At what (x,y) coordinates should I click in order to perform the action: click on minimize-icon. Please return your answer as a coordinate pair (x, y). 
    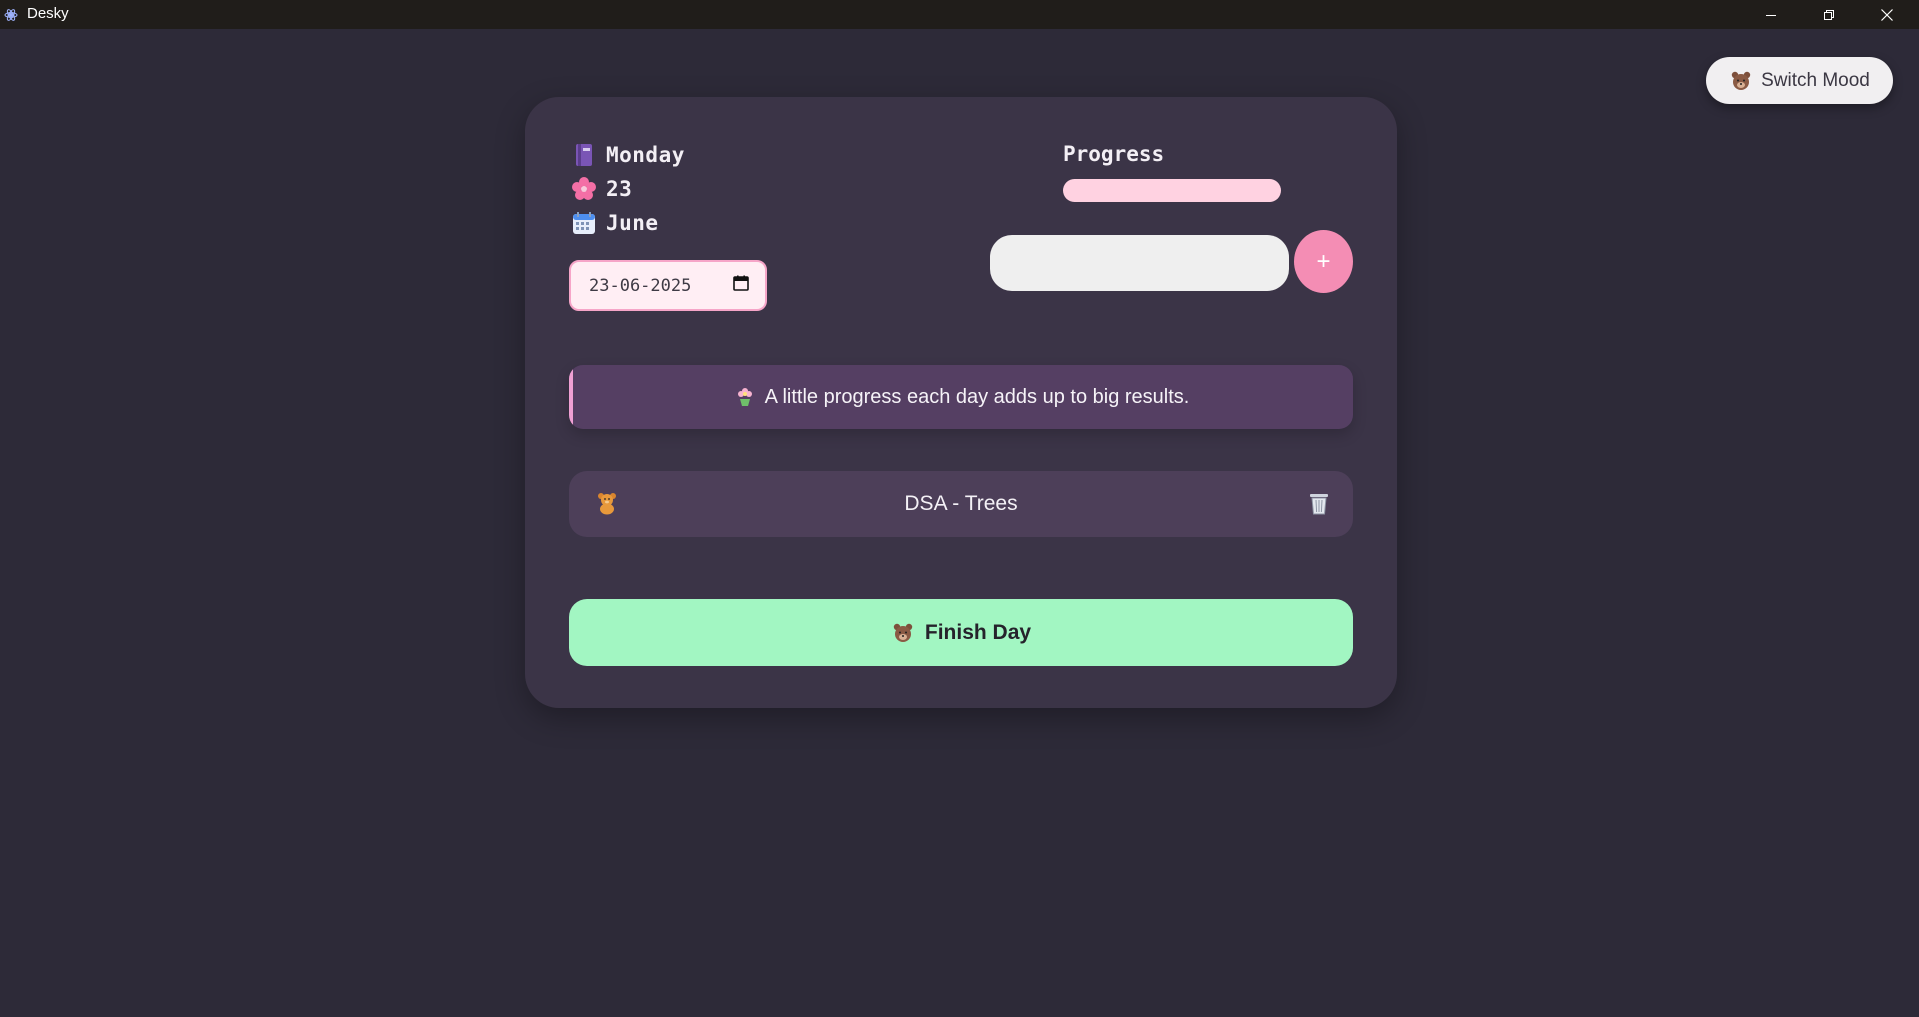
    Looking at the image, I should click on (1771, 15).